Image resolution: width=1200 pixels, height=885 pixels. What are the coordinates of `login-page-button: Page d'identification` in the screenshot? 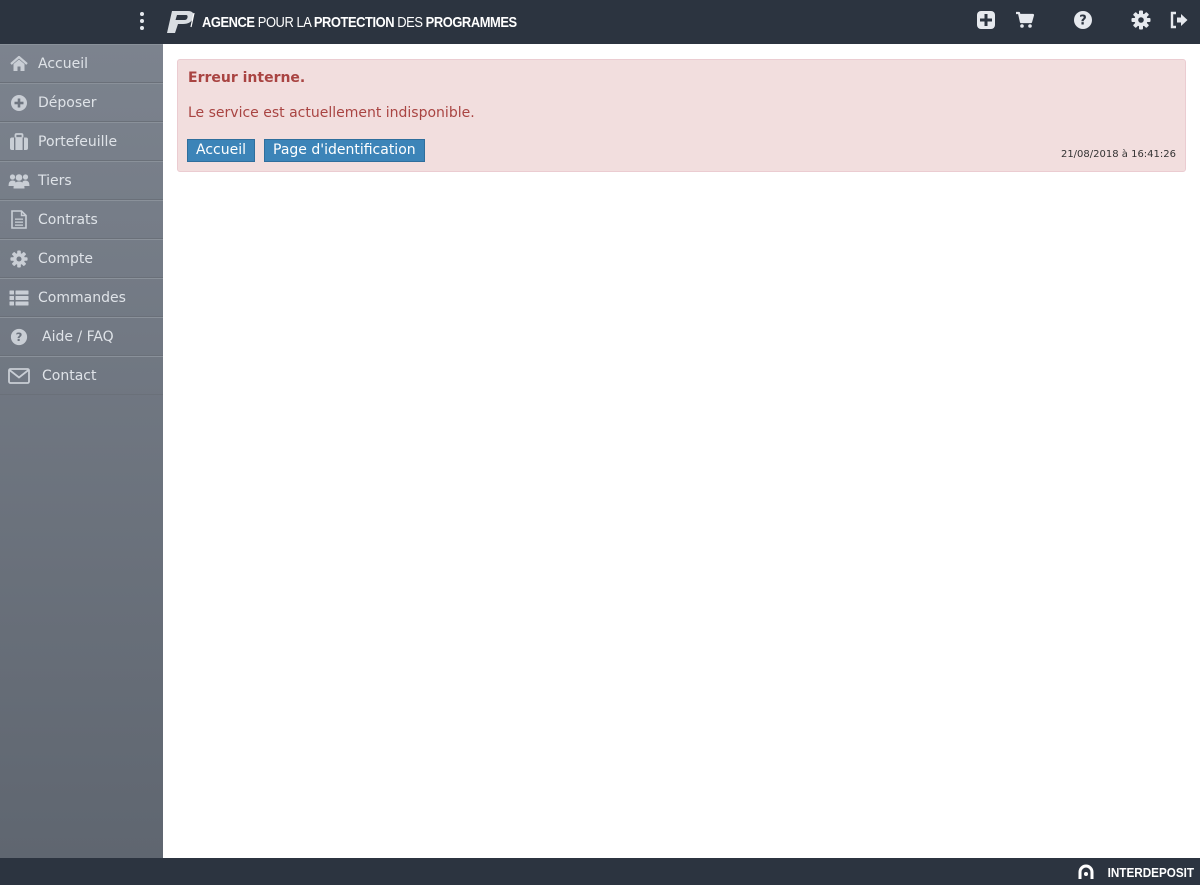 It's located at (344, 150).